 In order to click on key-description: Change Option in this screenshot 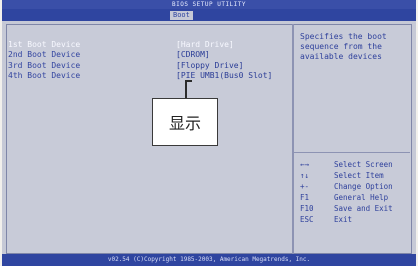, I will do `click(363, 186)`.